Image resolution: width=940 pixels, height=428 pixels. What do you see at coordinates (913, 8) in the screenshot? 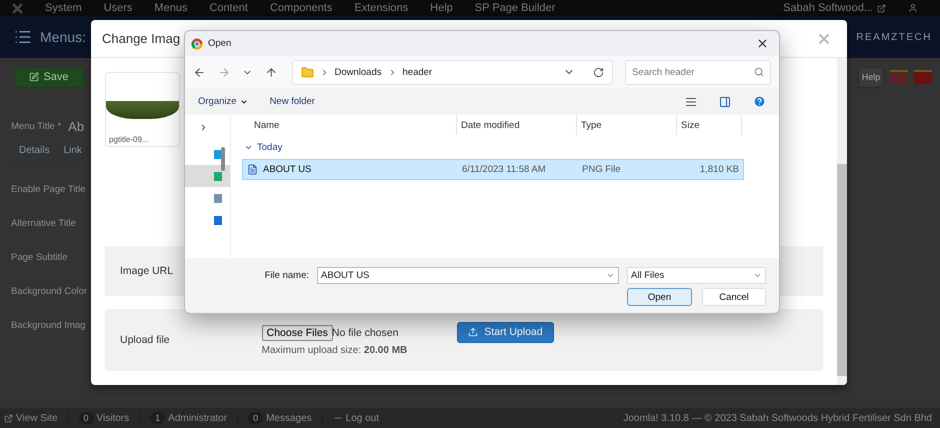
I see `user-icon` at bounding box center [913, 8].